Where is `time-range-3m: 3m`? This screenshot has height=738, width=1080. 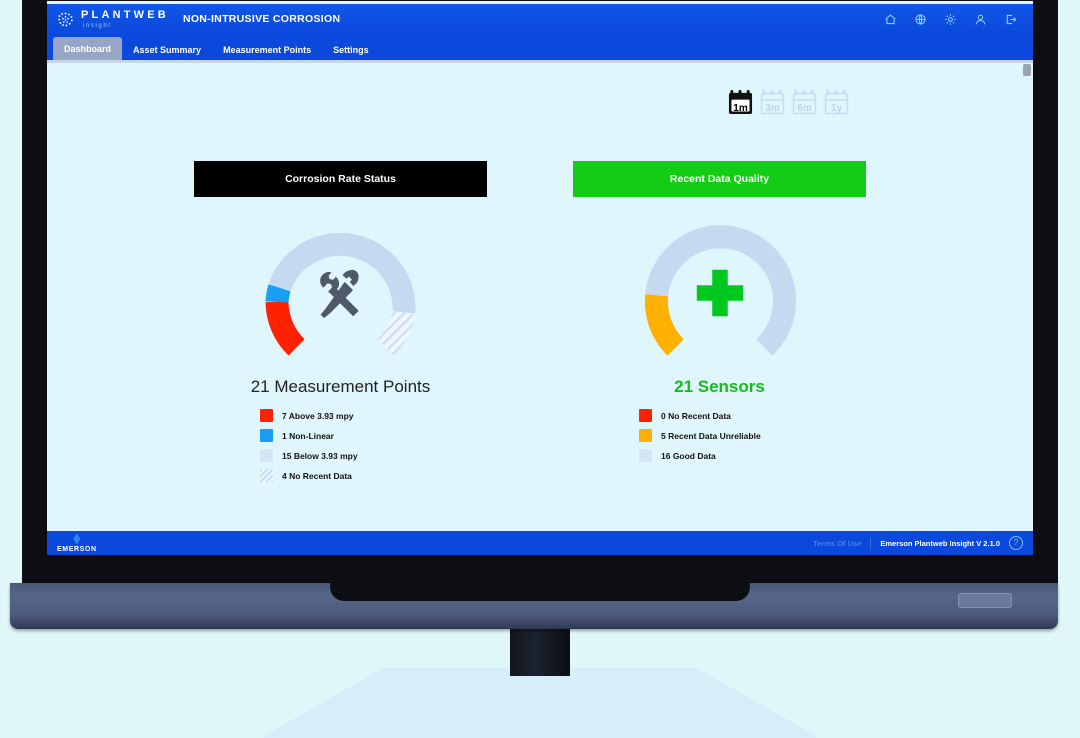 time-range-3m: 3m is located at coordinates (772, 102).